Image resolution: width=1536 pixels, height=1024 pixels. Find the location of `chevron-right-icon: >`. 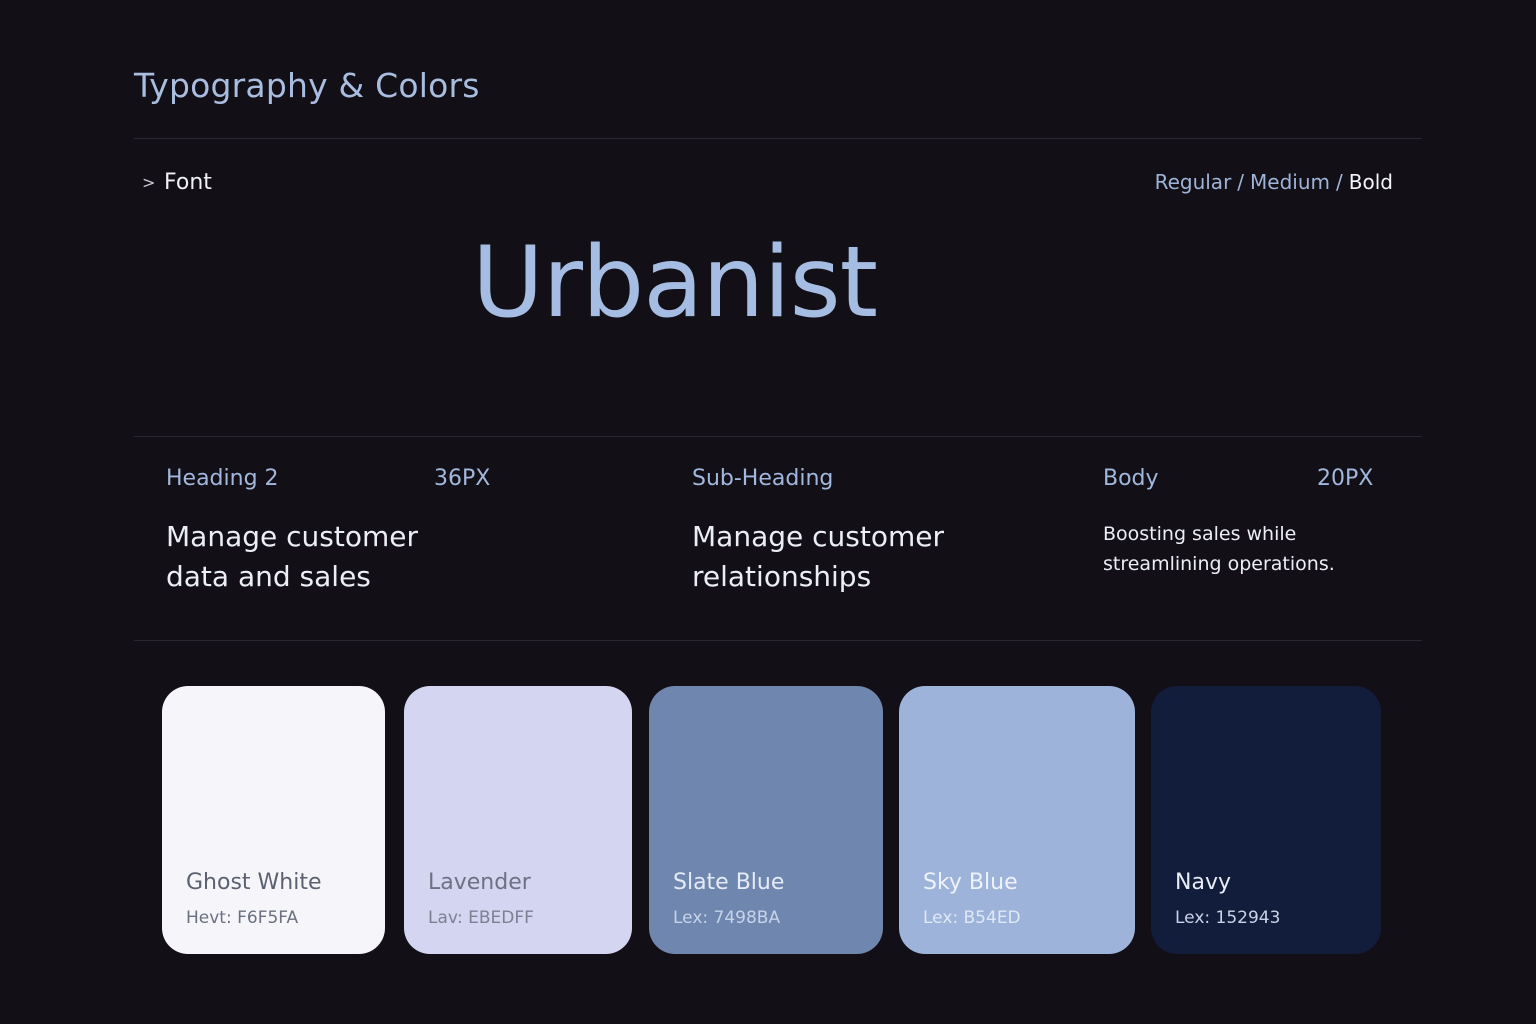

chevron-right-icon: > is located at coordinates (149, 182).